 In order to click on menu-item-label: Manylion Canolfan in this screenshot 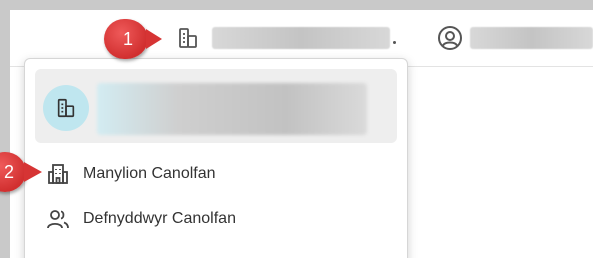, I will do `click(149, 173)`.